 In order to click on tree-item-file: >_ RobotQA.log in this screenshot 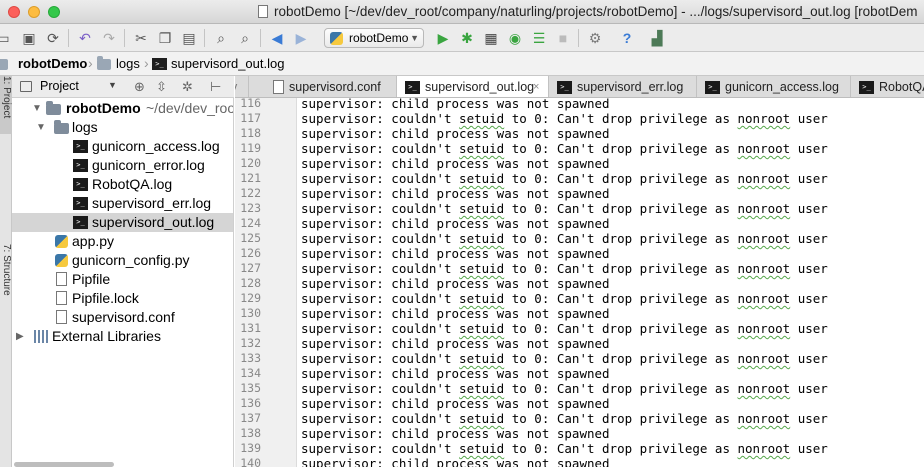, I will do `click(122, 184)`.